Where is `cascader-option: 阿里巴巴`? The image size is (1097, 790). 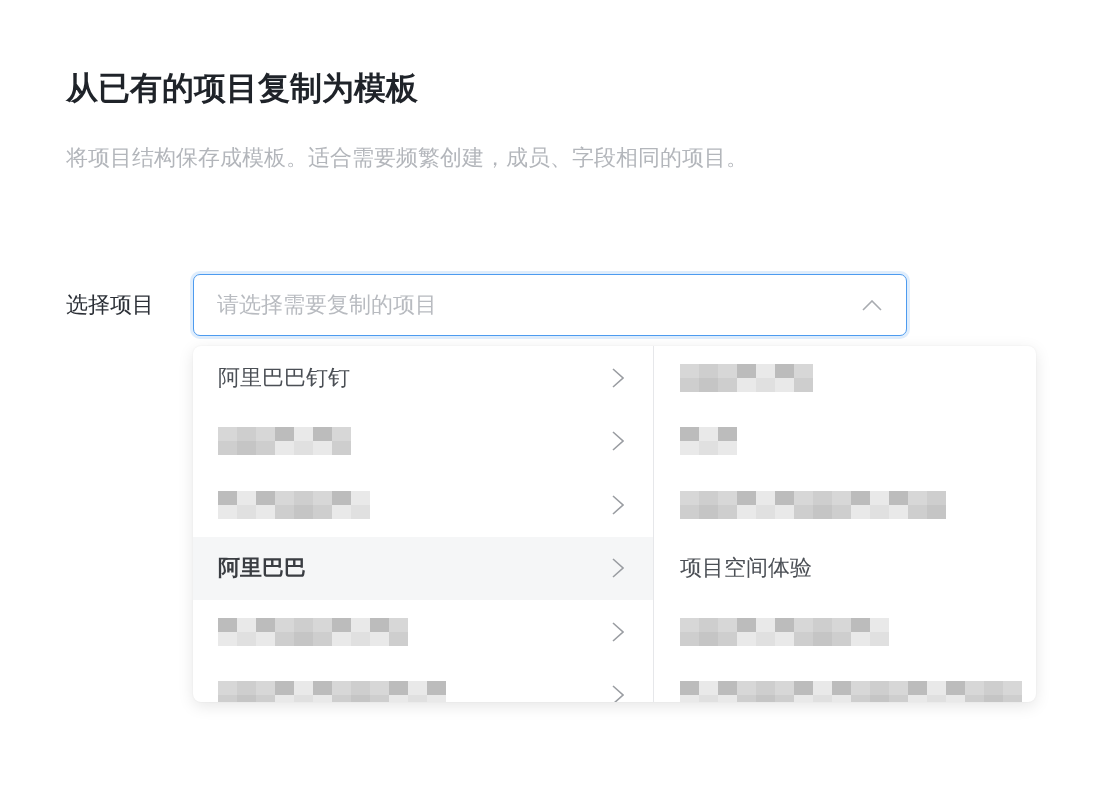
cascader-option: 阿里巴巴 is located at coordinates (423, 568).